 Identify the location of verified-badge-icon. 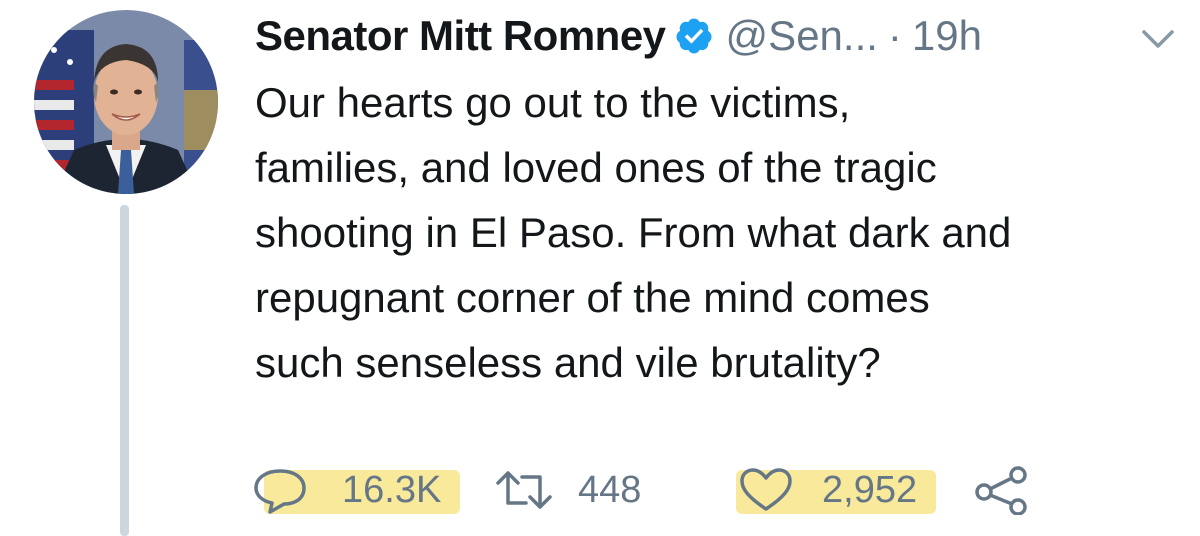
(694, 36).